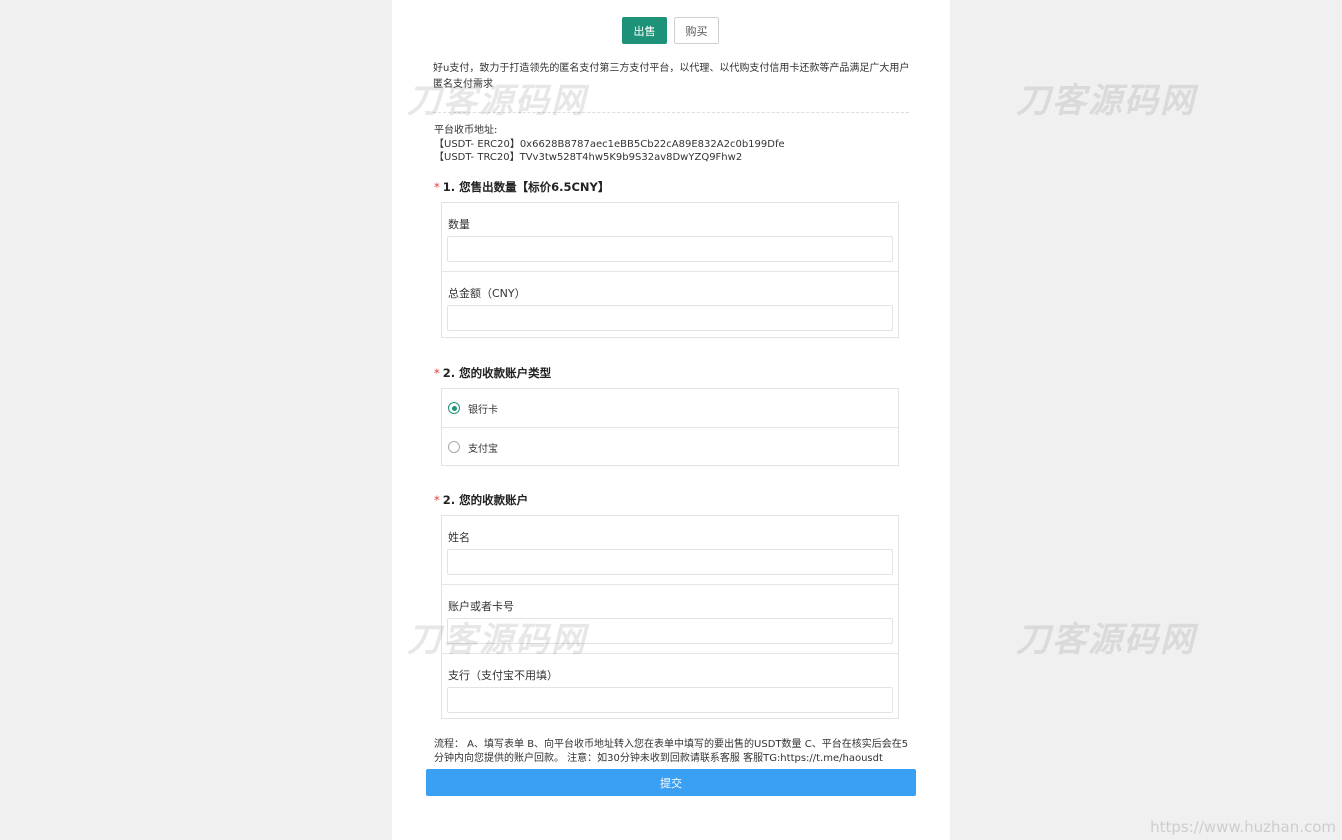 The width and height of the screenshot is (1342, 840). What do you see at coordinates (483, 449) in the screenshot?
I see `option-label: 支付宝` at bounding box center [483, 449].